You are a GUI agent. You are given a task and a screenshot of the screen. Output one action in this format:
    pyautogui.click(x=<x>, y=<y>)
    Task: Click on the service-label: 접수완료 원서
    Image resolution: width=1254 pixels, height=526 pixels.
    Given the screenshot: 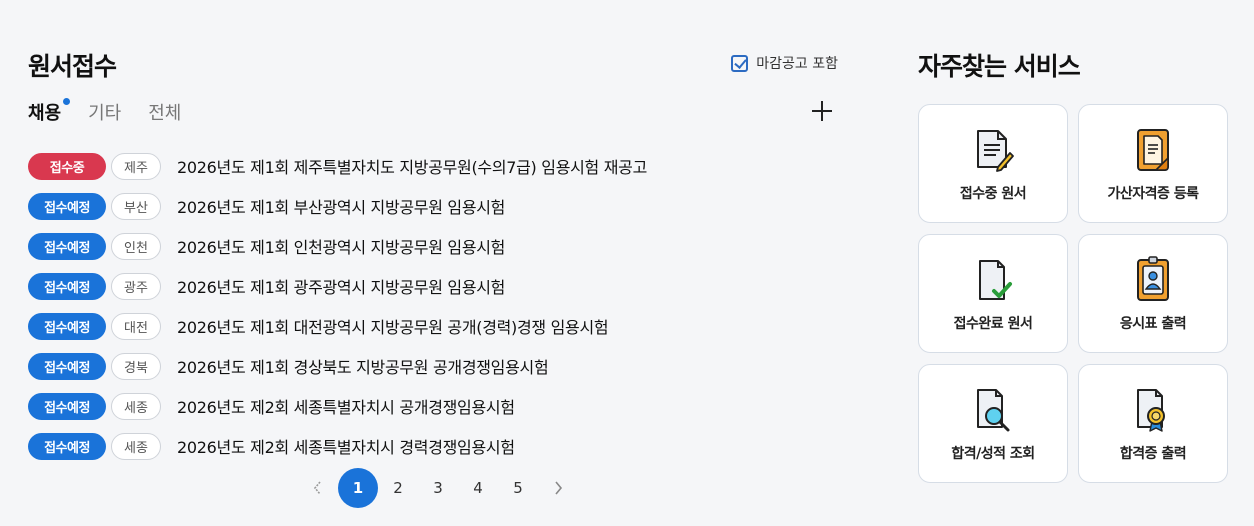 What is the action you would take?
    pyautogui.click(x=993, y=324)
    